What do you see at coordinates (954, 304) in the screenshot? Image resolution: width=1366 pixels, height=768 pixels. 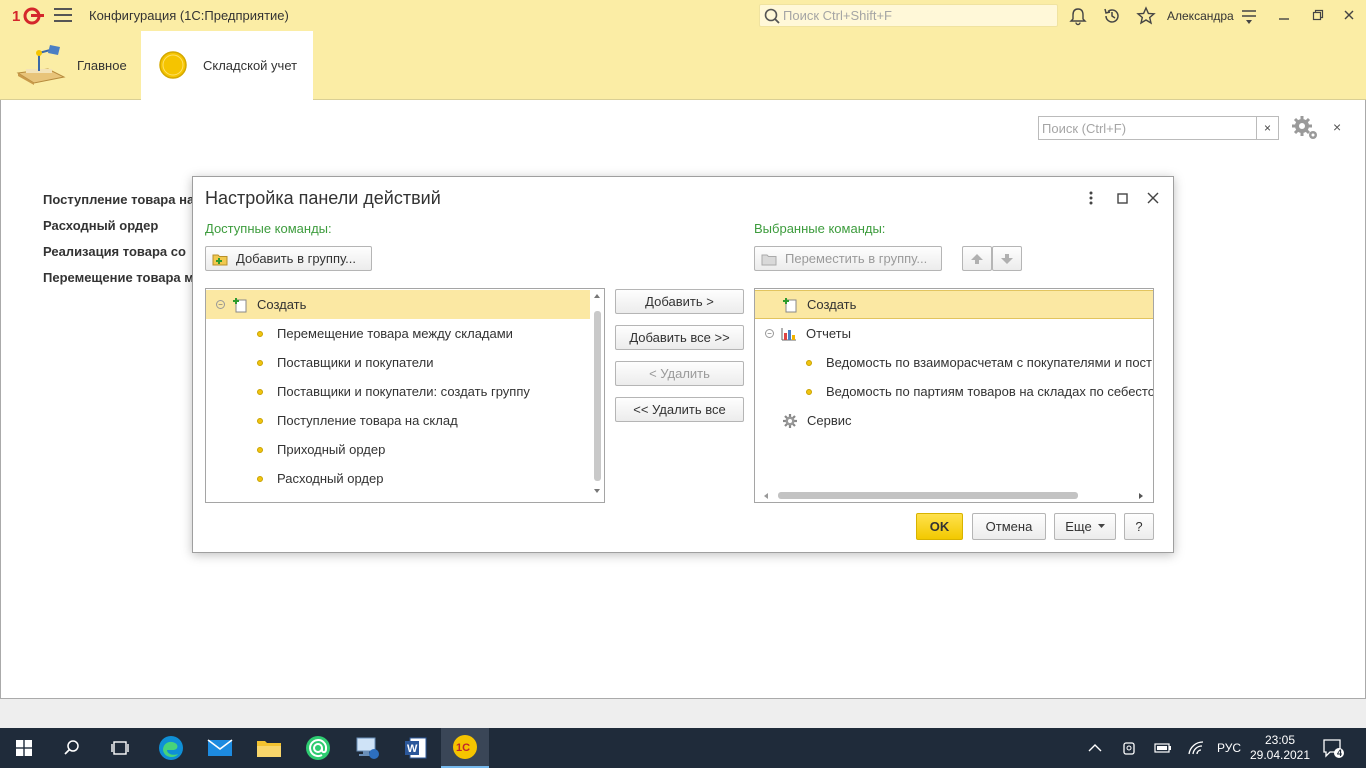 I see `tree-item-create: Создать` at bounding box center [954, 304].